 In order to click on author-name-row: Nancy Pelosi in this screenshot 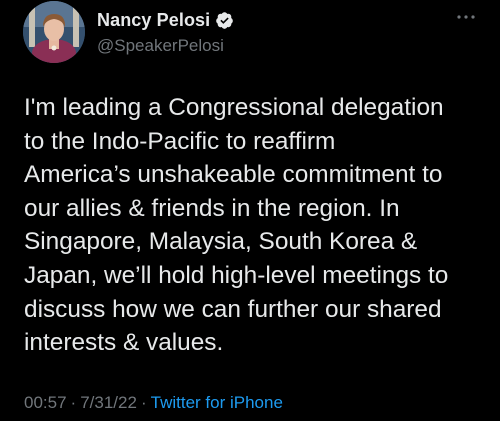, I will do `click(165, 20)`.